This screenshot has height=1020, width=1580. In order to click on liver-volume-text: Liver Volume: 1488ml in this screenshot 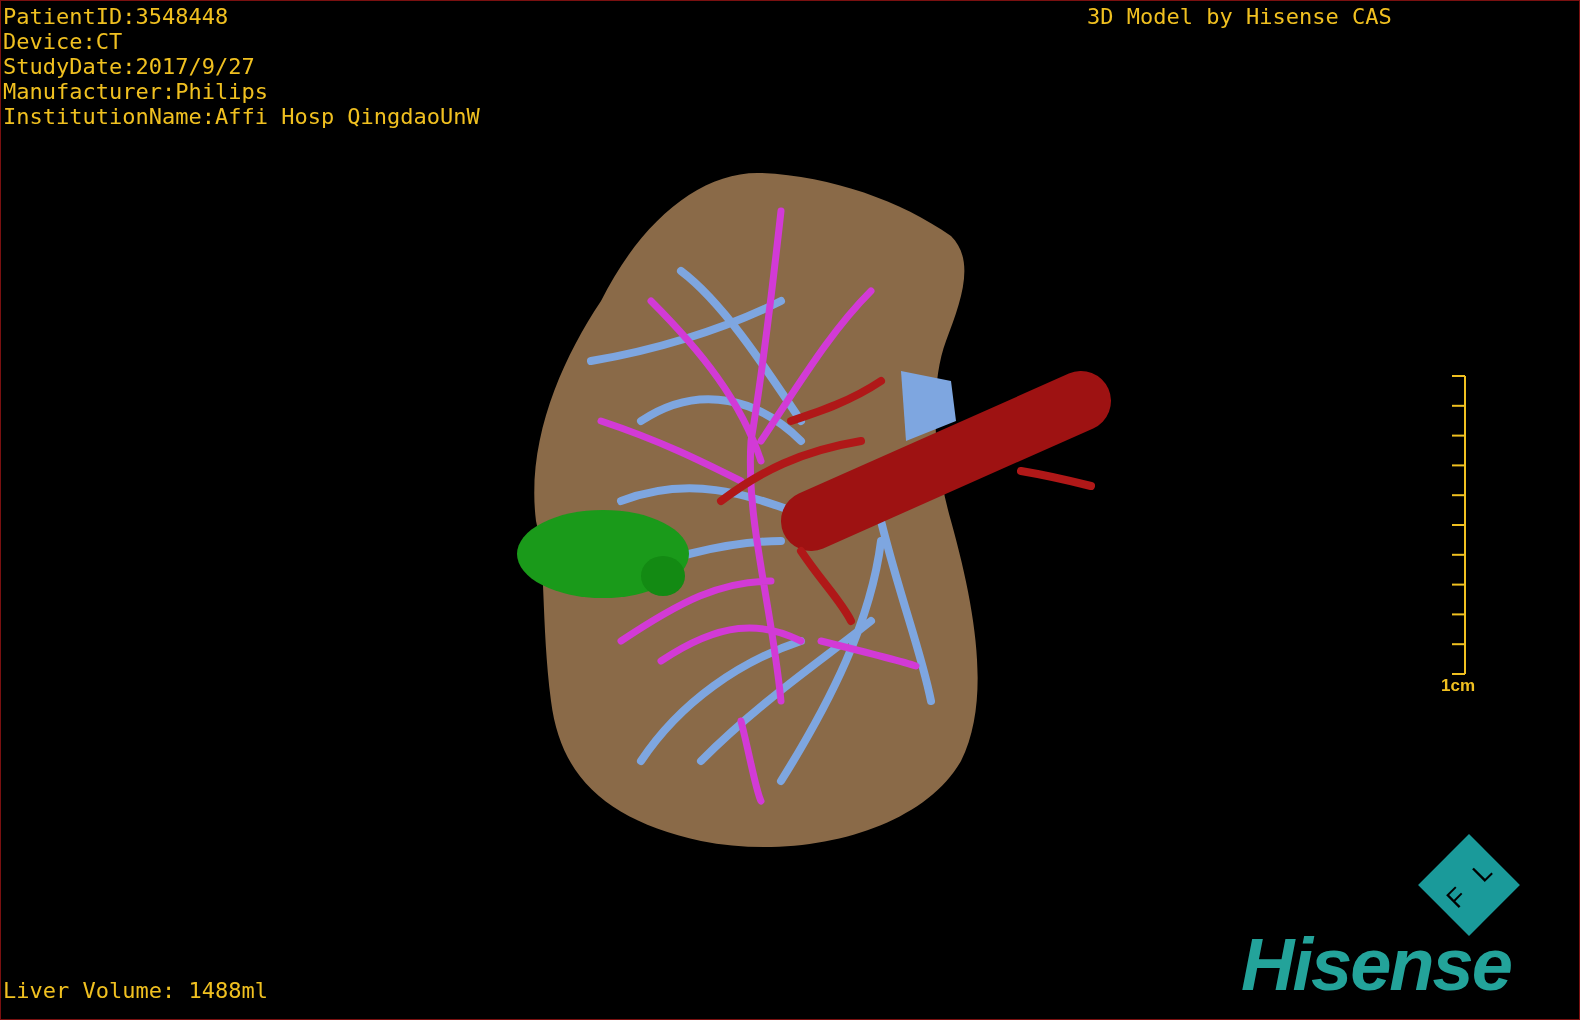, I will do `click(135, 990)`.